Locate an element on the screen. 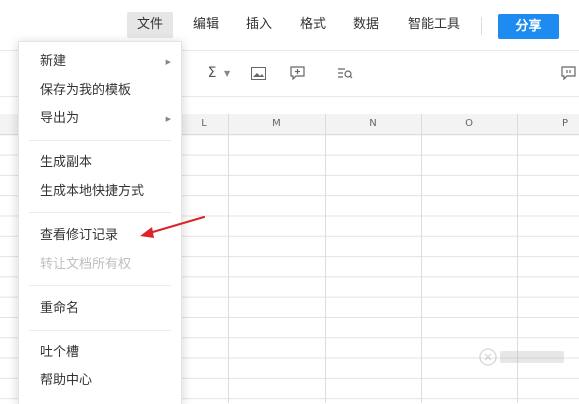  sum-icon: Σ ▼ is located at coordinates (216, 73).